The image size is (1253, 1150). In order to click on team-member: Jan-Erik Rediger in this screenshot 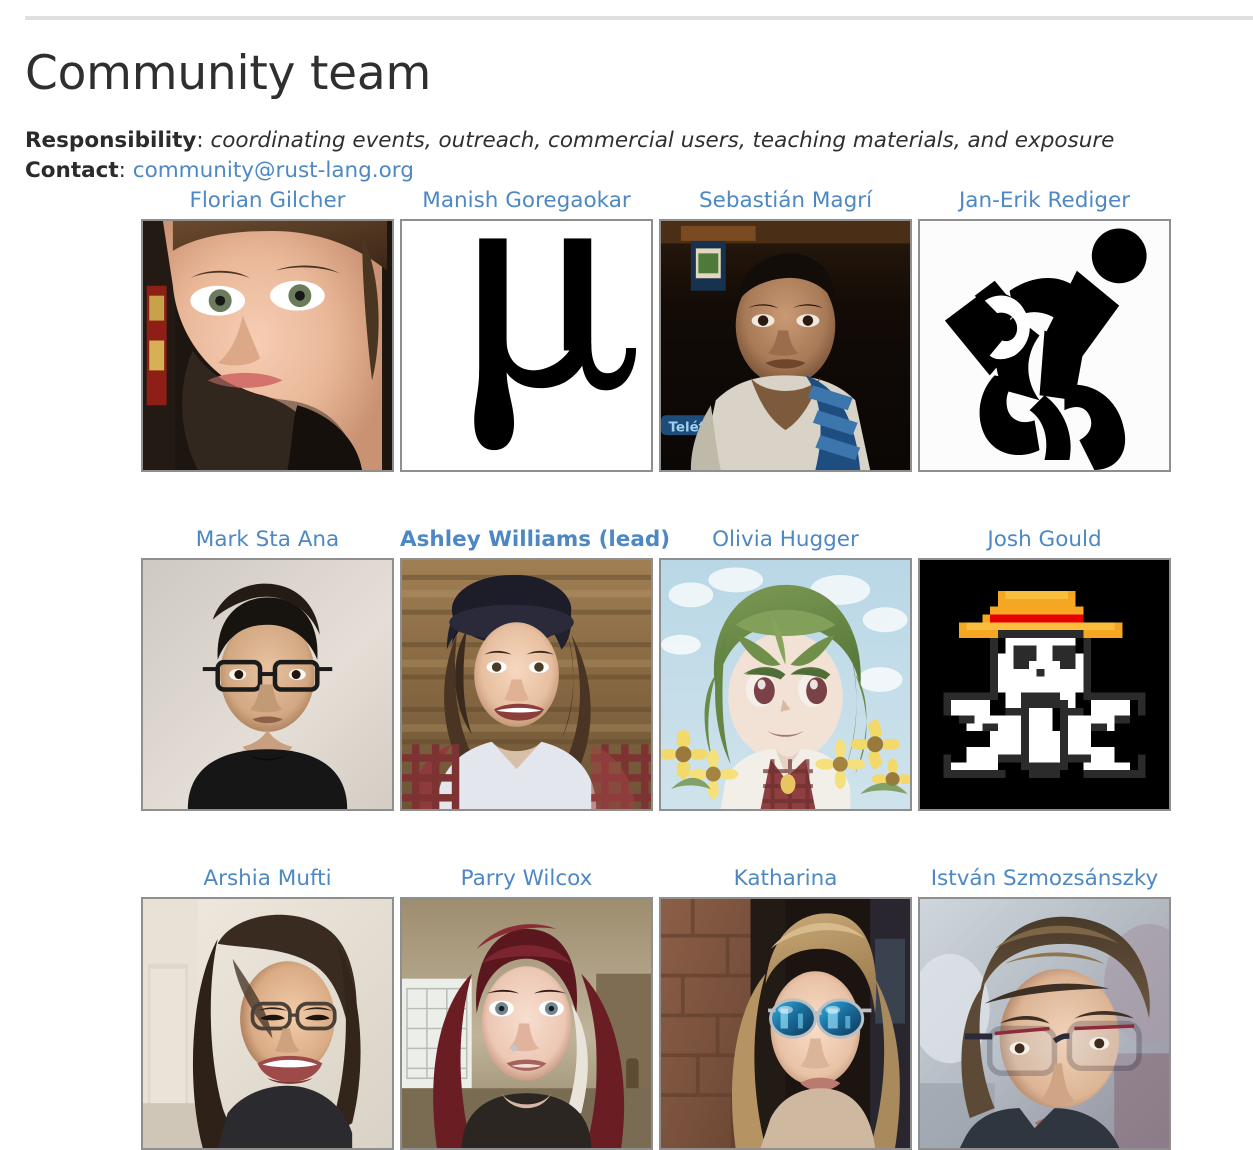, I will do `click(1047, 329)`.